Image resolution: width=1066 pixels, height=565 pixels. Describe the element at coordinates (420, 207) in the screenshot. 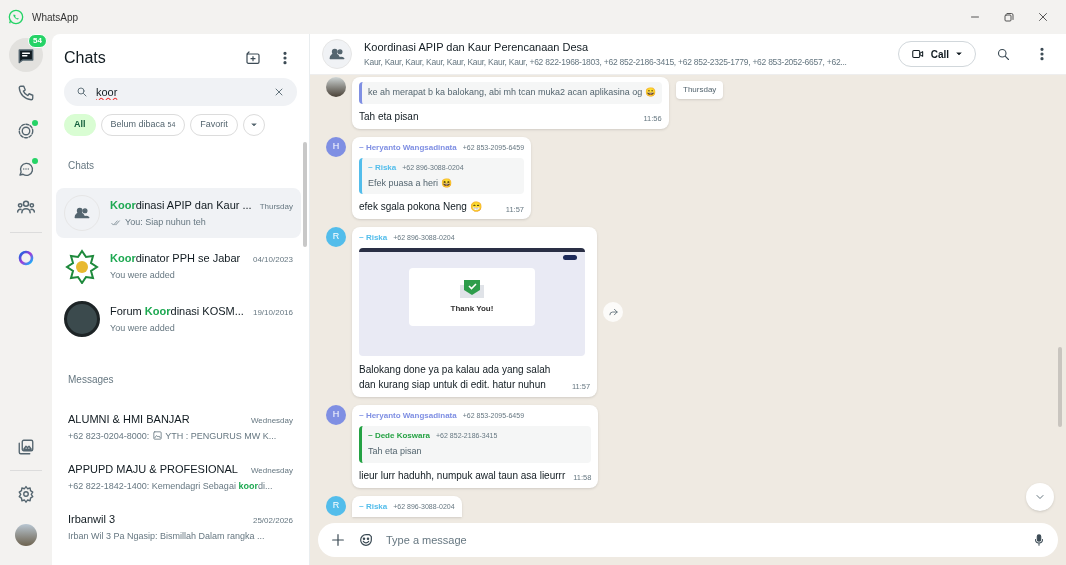

I see `message-text: efek sgala pokona Neng 😁` at that location.